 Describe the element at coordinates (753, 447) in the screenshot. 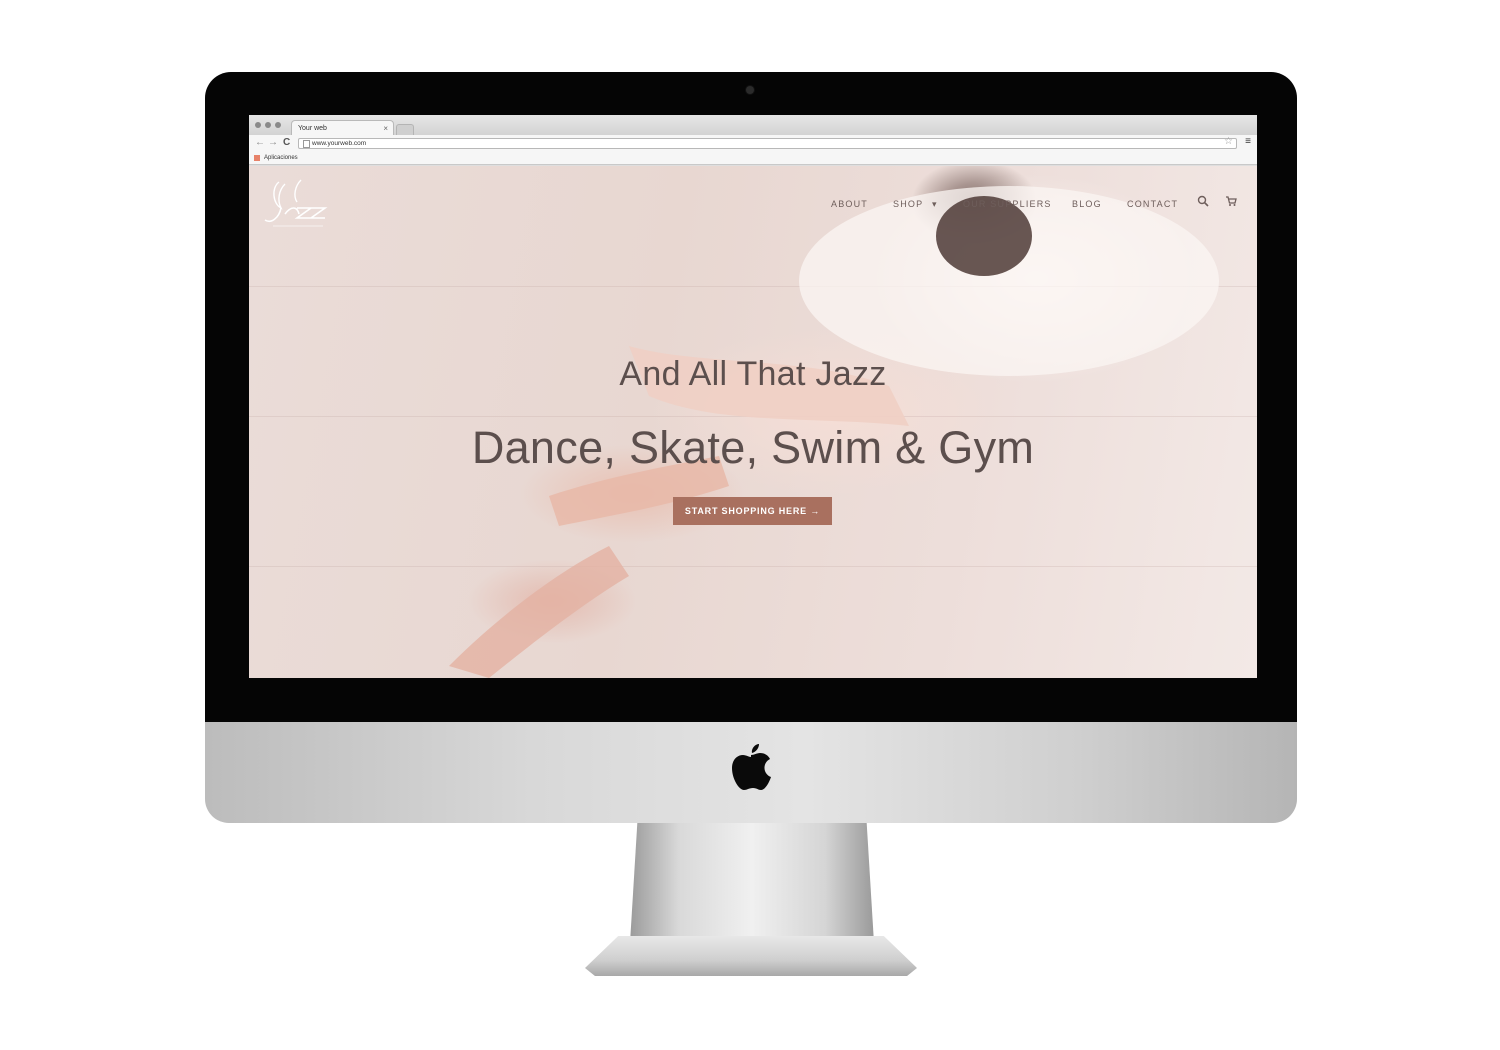

I see `hero-title: Dance, Skate, Swim & Gym` at that location.